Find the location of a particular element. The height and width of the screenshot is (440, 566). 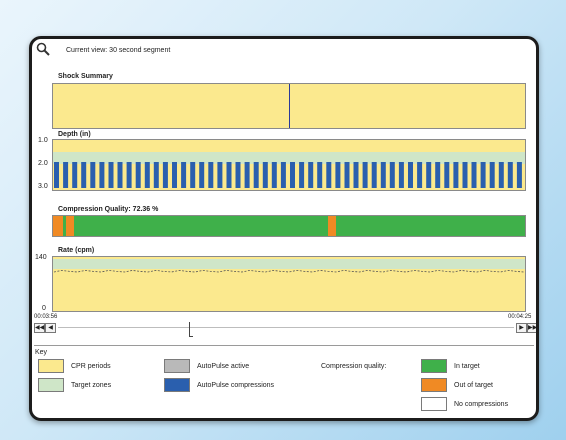

current-view-label: Current view: 30 second segment is located at coordinates (118, 50).